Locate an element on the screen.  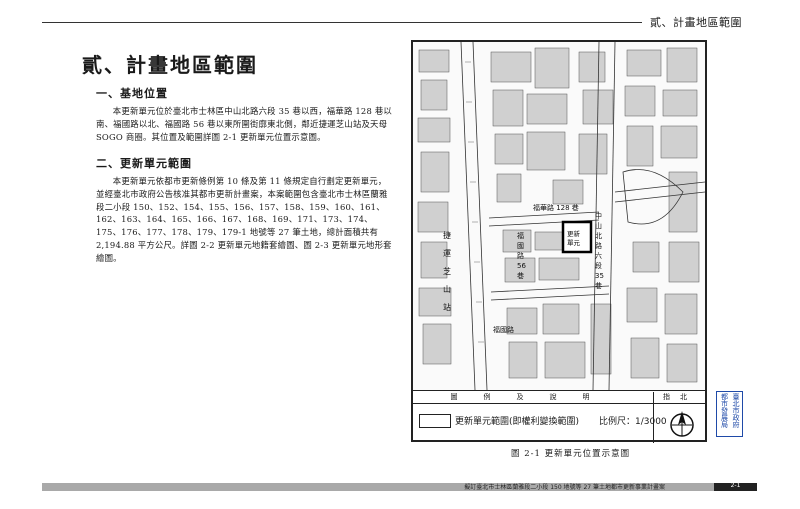
header-title: 貳、計畫地區範圍 is located at coordinates (696, 22).